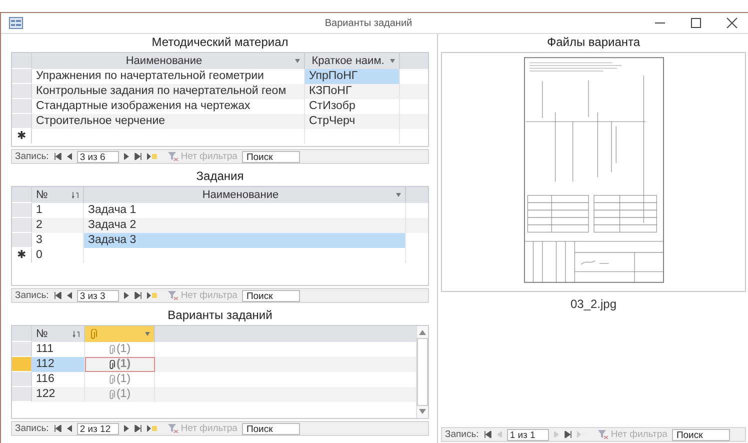  I want to click on table-cell: Задача 3, so click(245, 240).